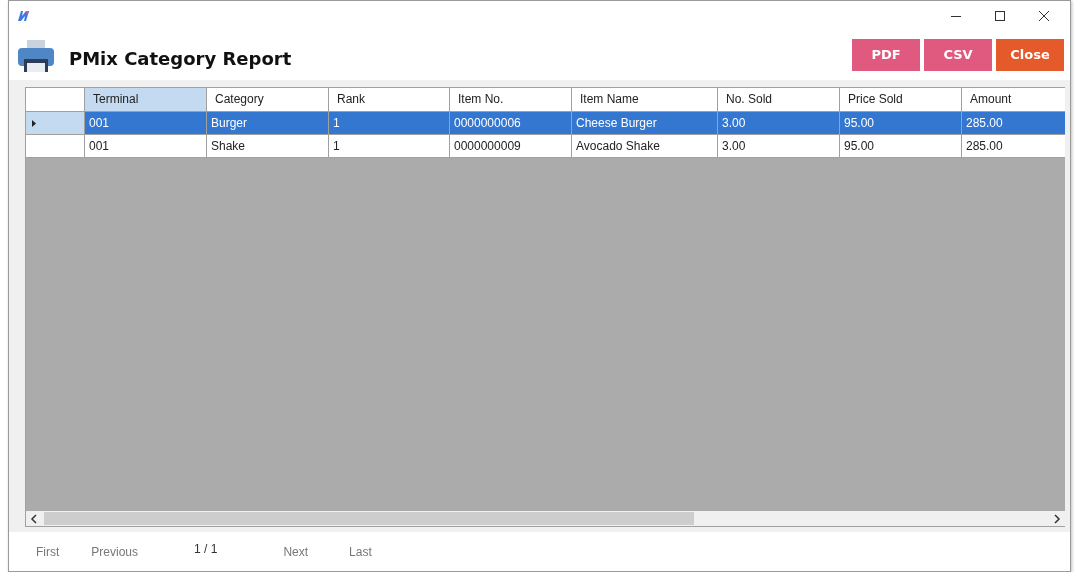  I want to click on table-cell: 0000000009, so click(511, 146).